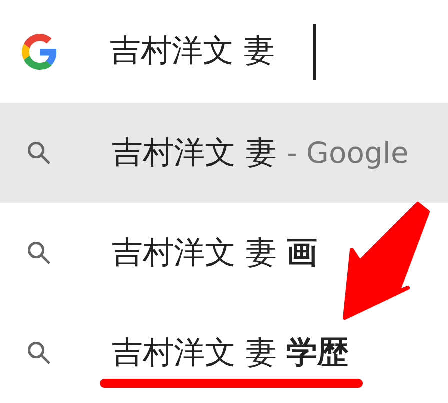 Image resolution: width=448 pixels, height=403 pixels. Describe the element at coordinates (194, 153) in the screenshot. I see `suggestion-text: 吉村洋文 妻` at that location.